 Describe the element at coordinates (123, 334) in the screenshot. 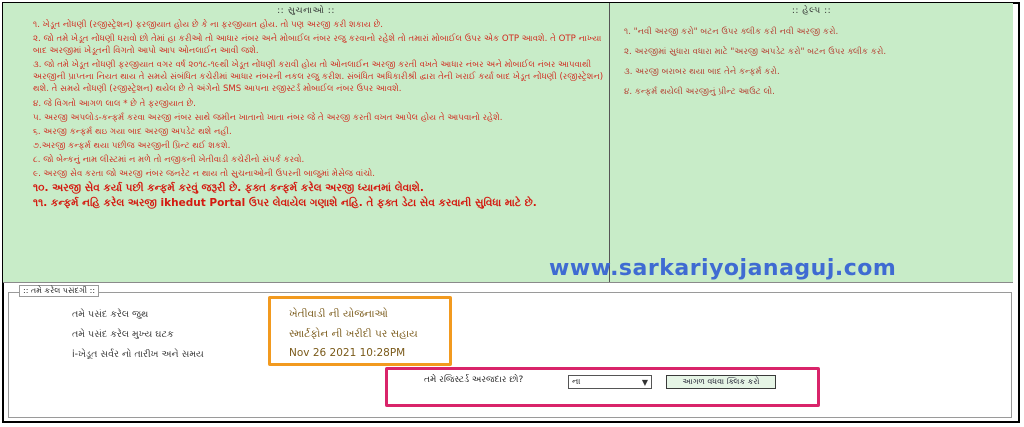

I see `selected-component-label: તમે પસંદ કરેલ મુખ્ય ઘટક` at that location.